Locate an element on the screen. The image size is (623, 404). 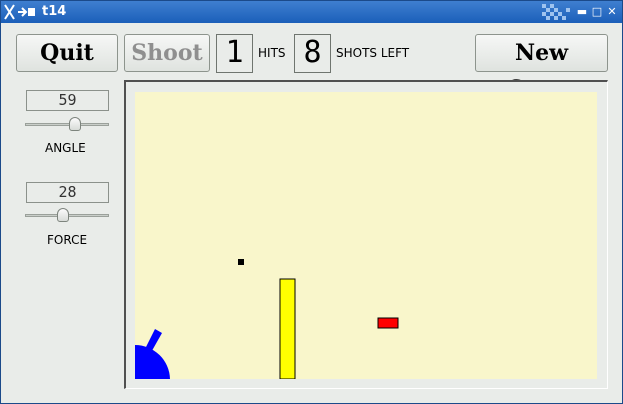
x-app-icon is located at coordinates (19, 12).